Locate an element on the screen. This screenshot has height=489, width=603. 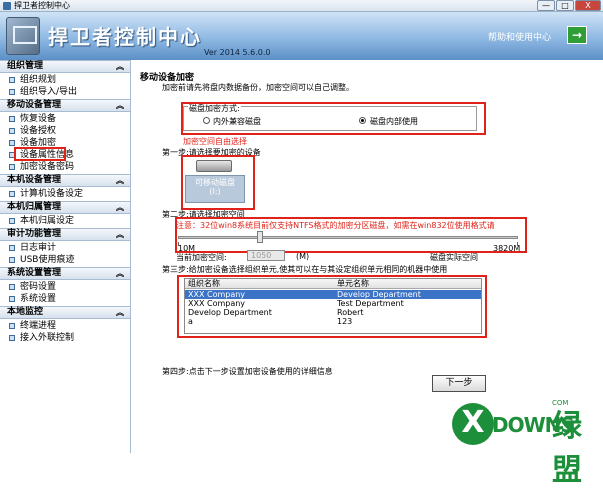
section-title: 本机归属管理 is located at coordinates (34, 207).